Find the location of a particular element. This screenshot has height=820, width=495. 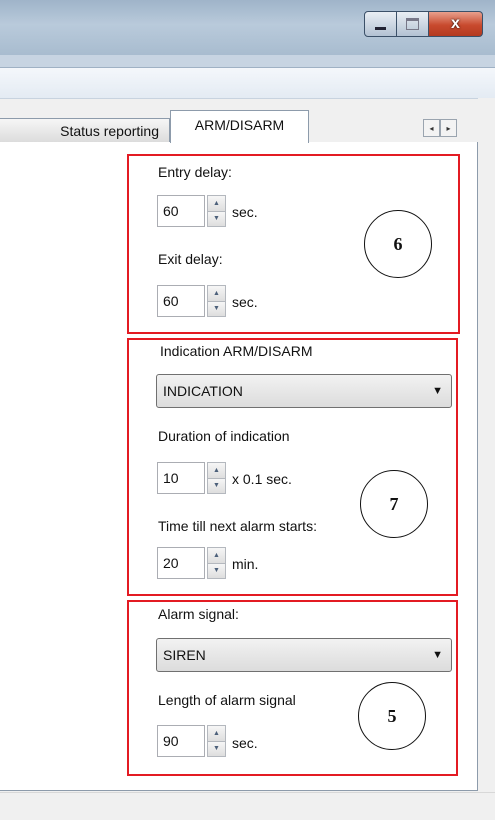

maximize-icon is located at coordinates (412, 24).